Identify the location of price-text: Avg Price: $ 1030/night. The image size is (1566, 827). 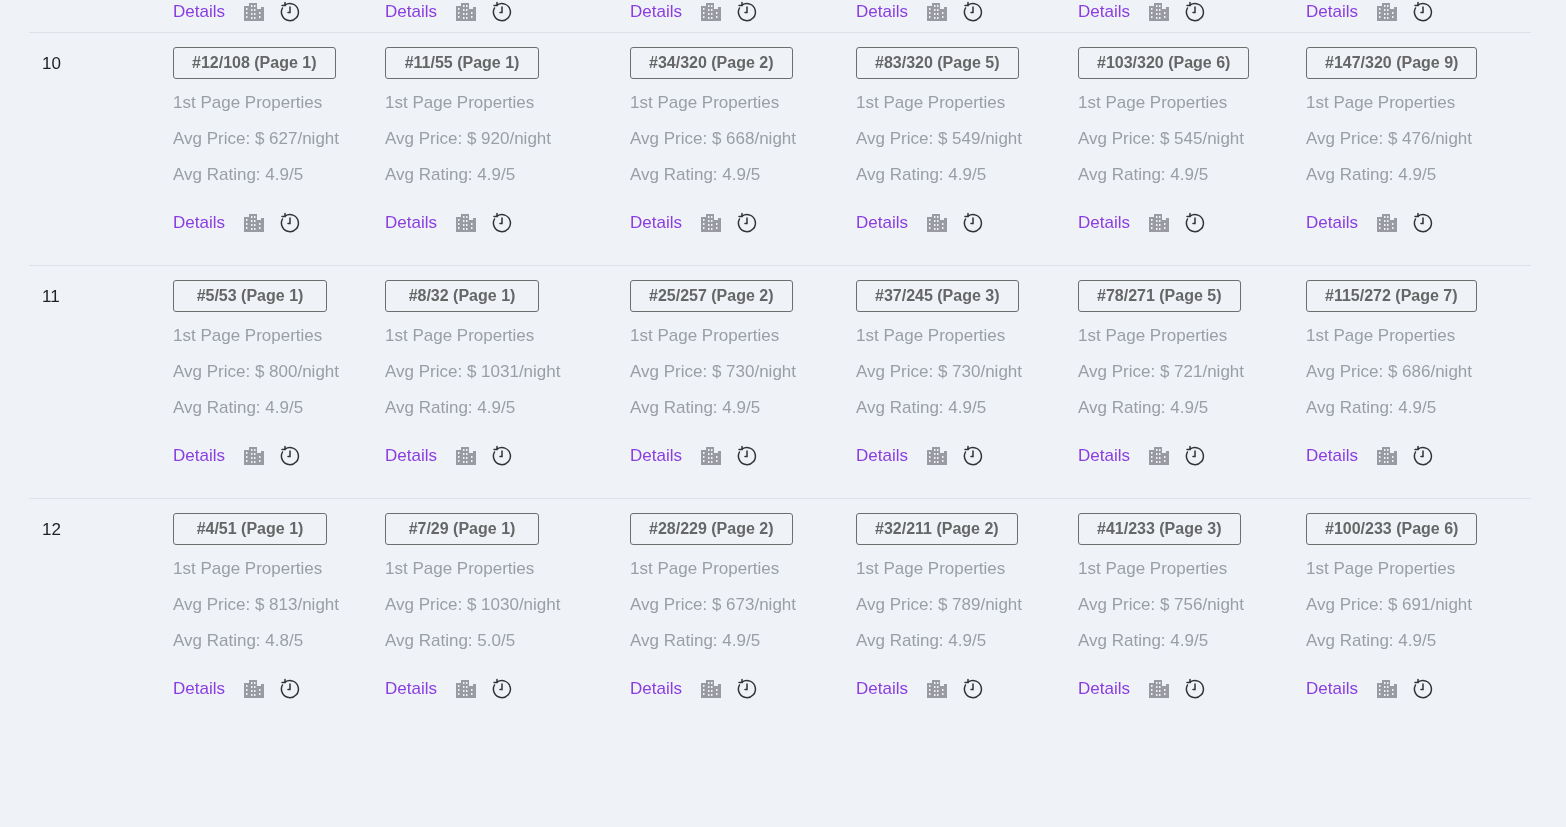
(473, 605).